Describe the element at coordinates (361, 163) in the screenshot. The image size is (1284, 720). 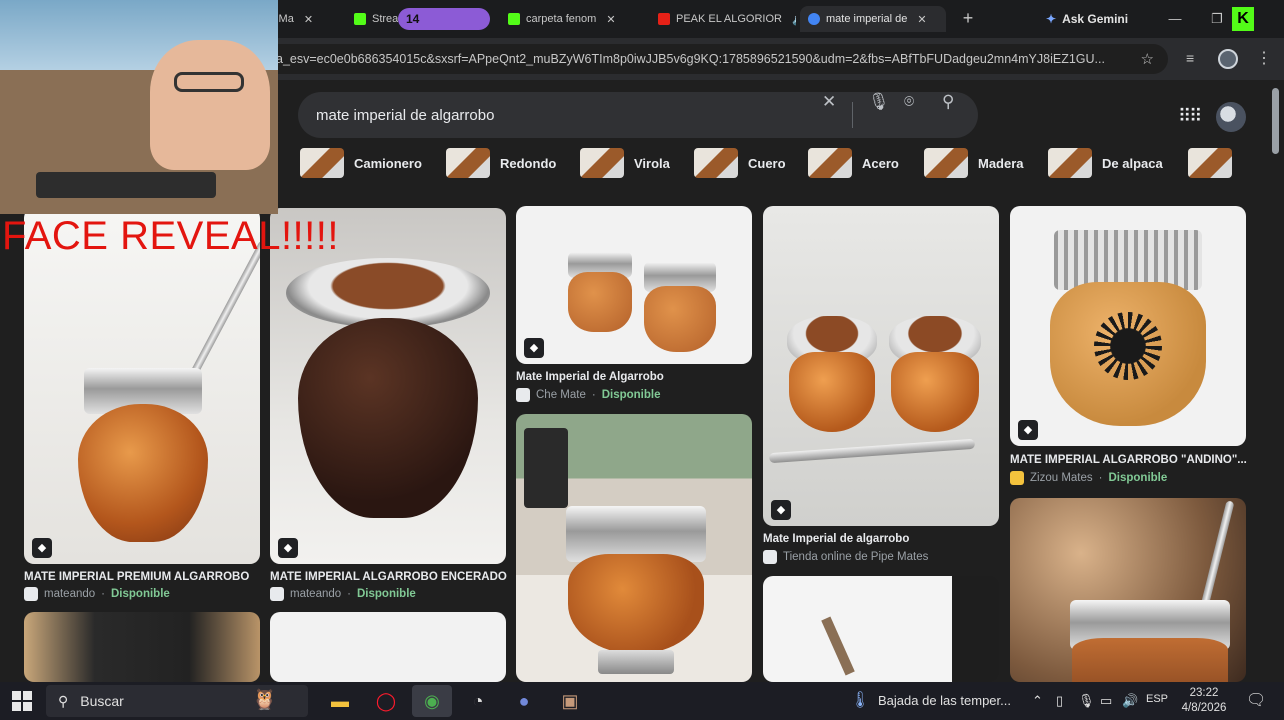
I see `chip-camionero: Camionero` at that location.